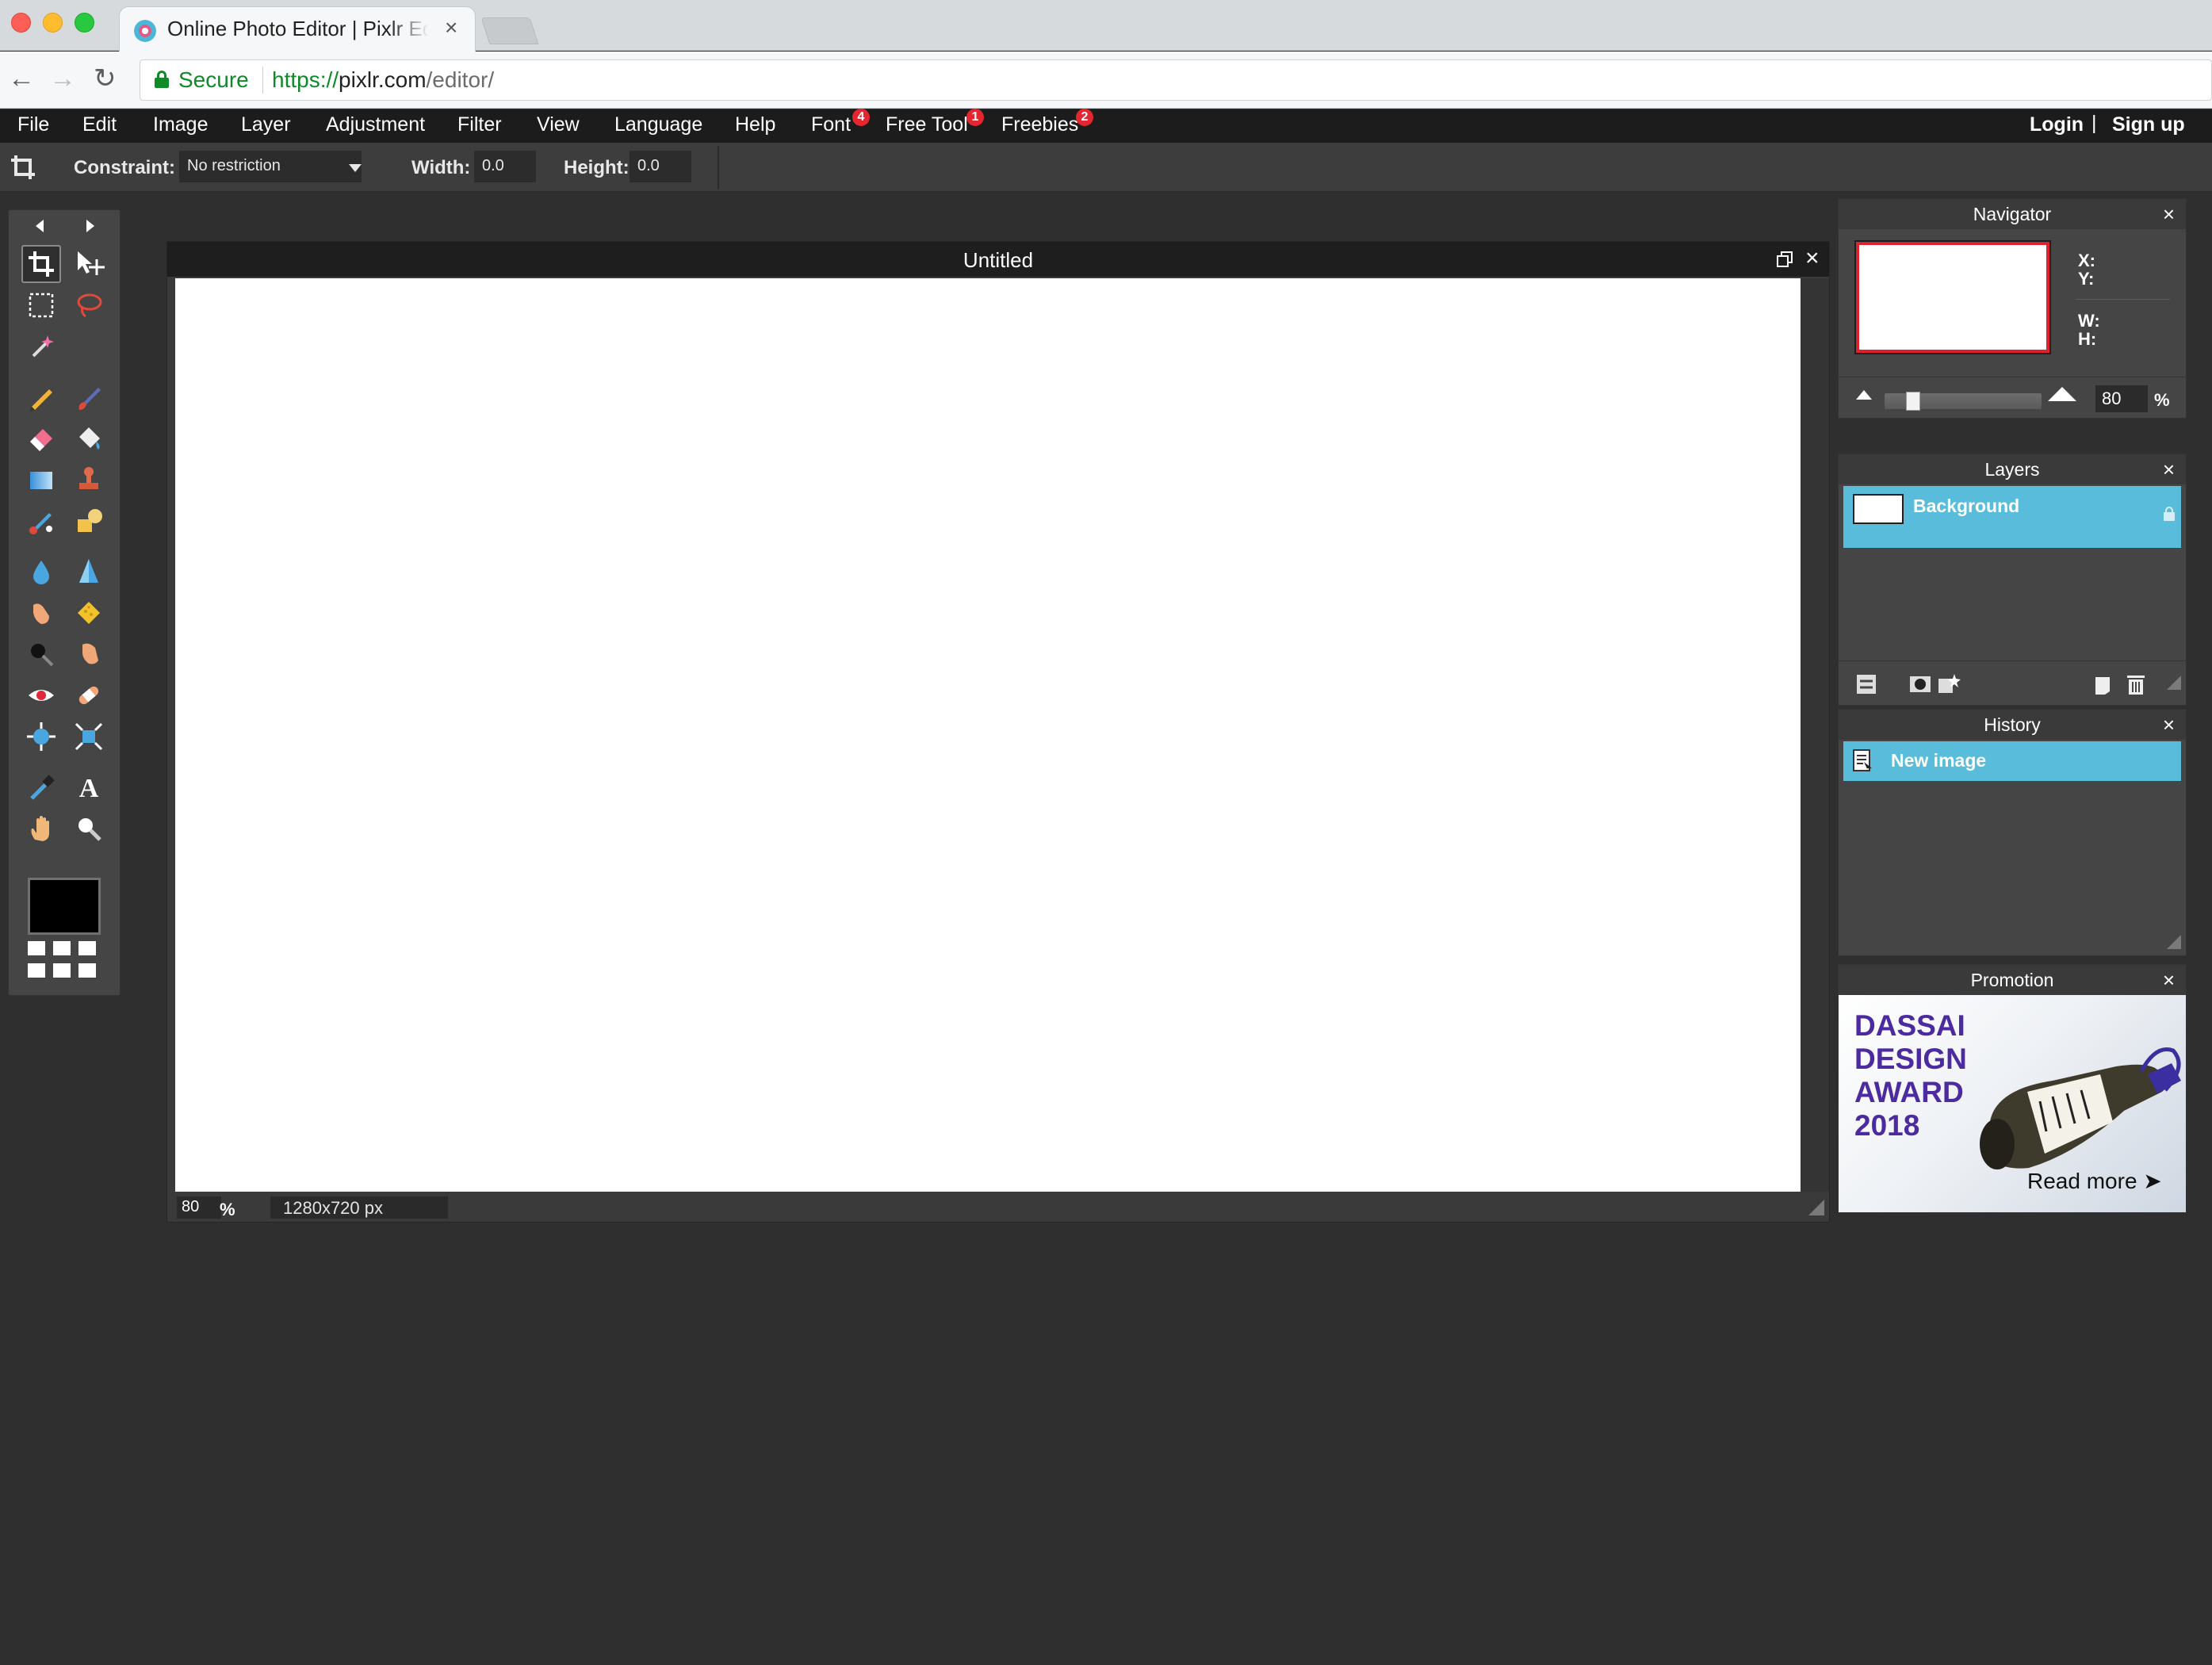 The height and width of the screenshot is (1665, 2212). I want to click on pencil-tool-icon, so click(41, 397).